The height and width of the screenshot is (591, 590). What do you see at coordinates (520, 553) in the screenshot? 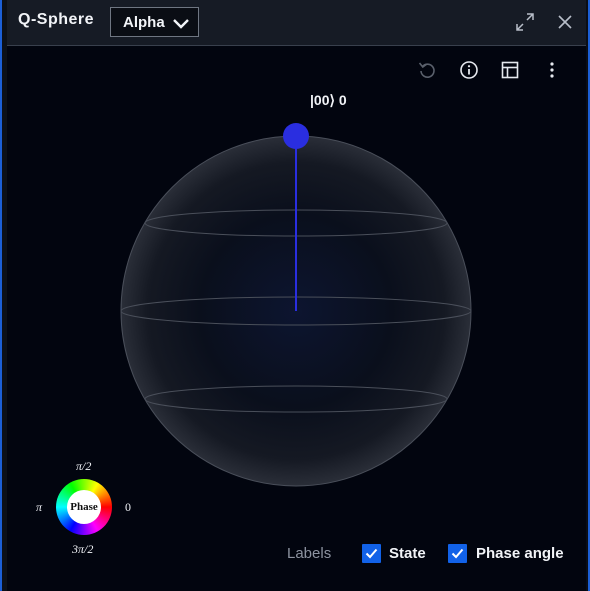
I see `phase-angle-checkbox-label: Phase angle` at bounding box center [520, 553].